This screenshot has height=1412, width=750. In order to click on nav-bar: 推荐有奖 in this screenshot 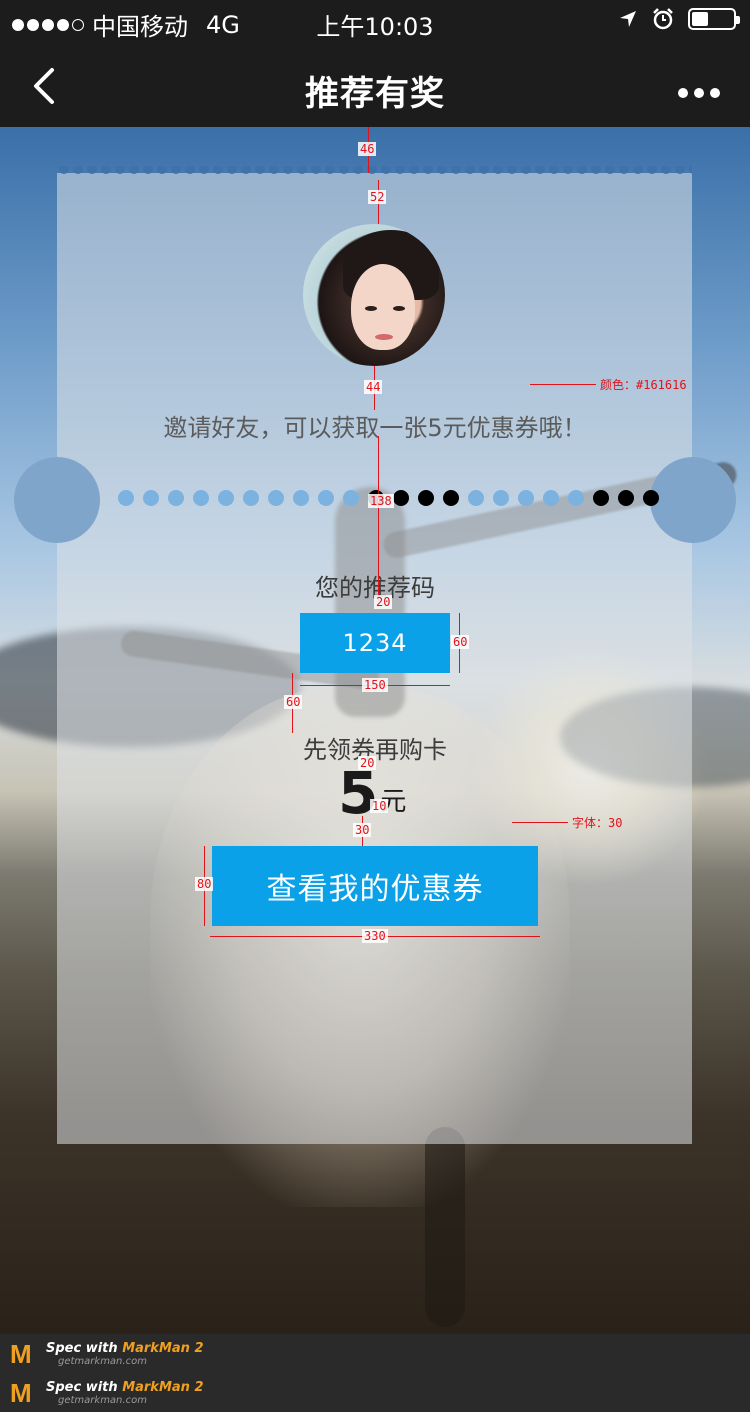, I will do `click(375, 85)`.